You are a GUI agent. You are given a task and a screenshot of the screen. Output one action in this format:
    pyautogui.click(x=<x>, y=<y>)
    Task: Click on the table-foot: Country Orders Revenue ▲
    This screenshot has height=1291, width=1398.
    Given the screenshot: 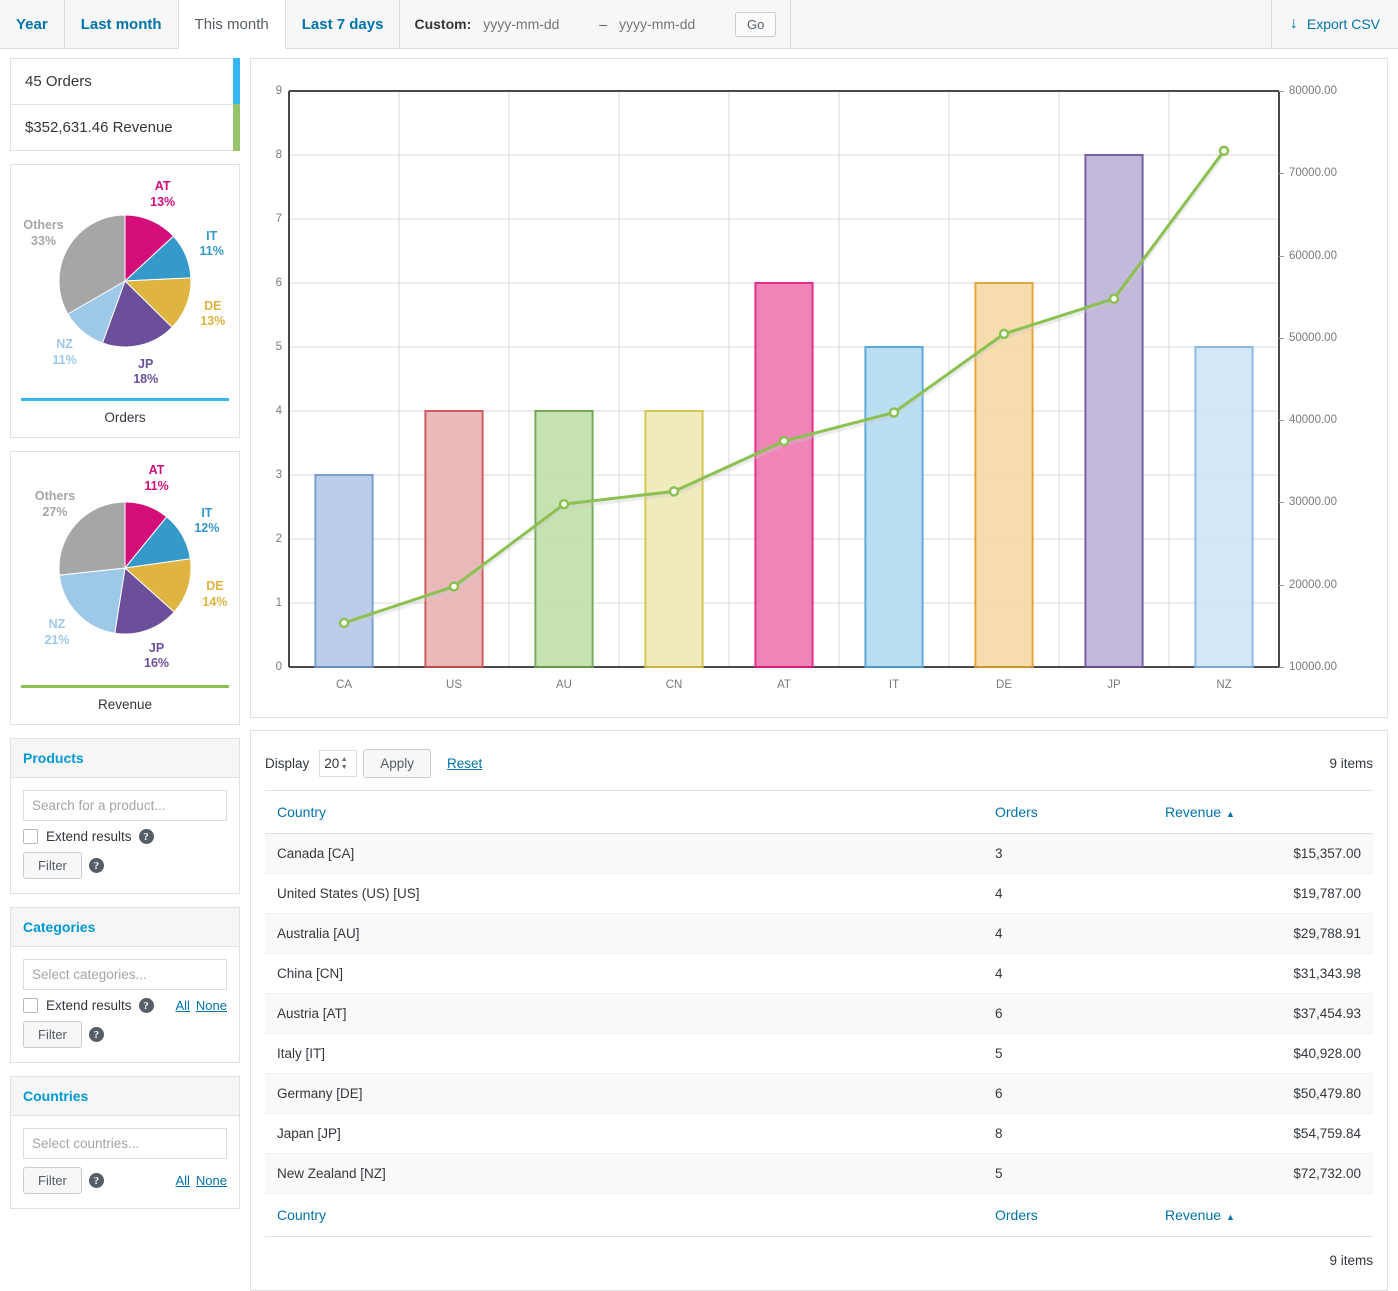 What is the action you would take?
    pyautogui.click(x=819, y=1215)
    